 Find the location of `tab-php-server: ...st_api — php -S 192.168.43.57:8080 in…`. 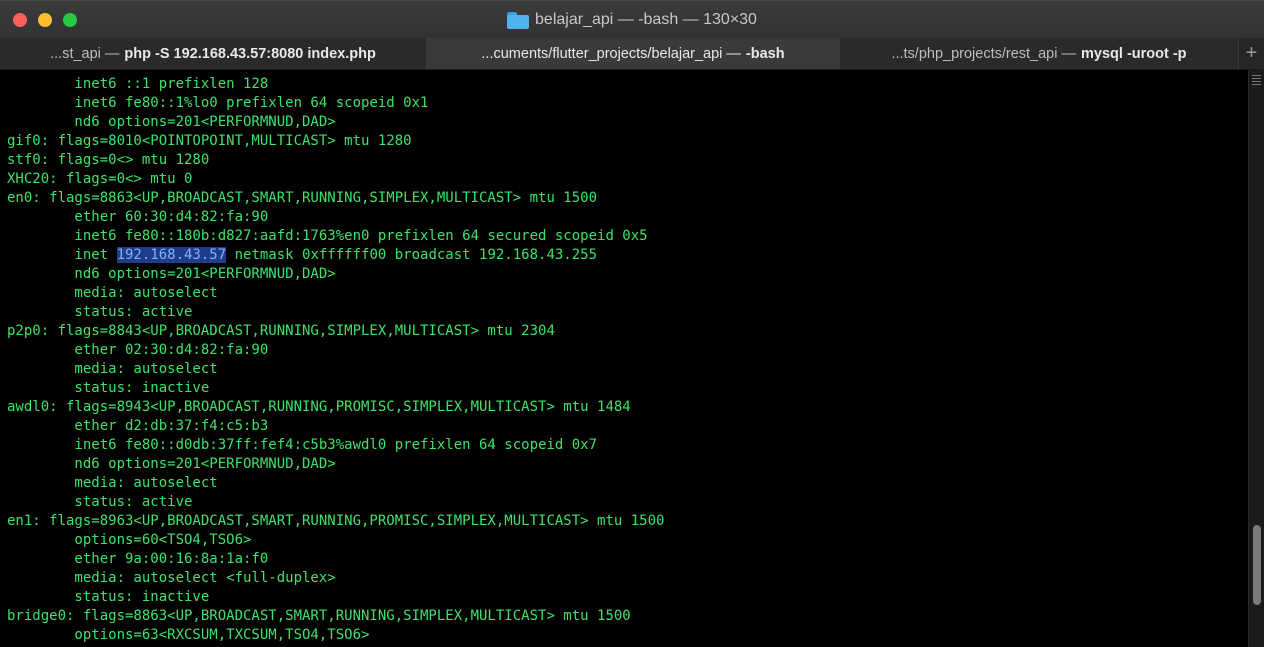

tab-php-server: ...st_api — php -S 192.168.43.57:8080 in… is located at coordinates (213, 53).